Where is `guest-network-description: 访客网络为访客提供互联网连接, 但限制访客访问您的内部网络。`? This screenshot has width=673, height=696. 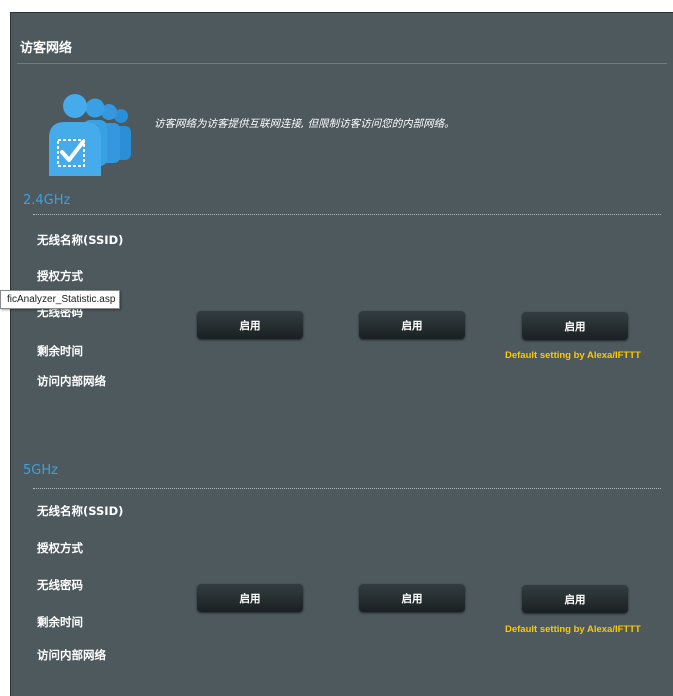
guest-network-description: 访客网络为访客提供互联网连接, 但限制访客访问您的内部网络。 is located at coordinates (304, 124).